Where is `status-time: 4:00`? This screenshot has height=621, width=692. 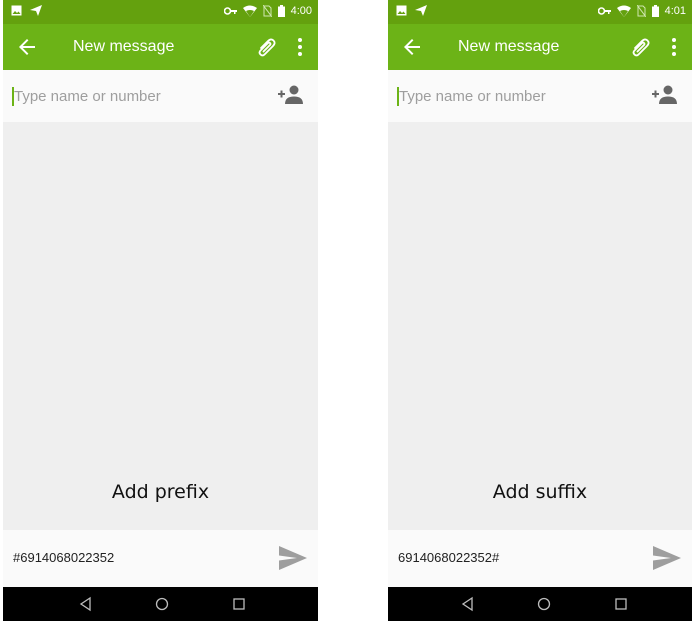
status-time: 4:00 is located at coordinates (301, 11).